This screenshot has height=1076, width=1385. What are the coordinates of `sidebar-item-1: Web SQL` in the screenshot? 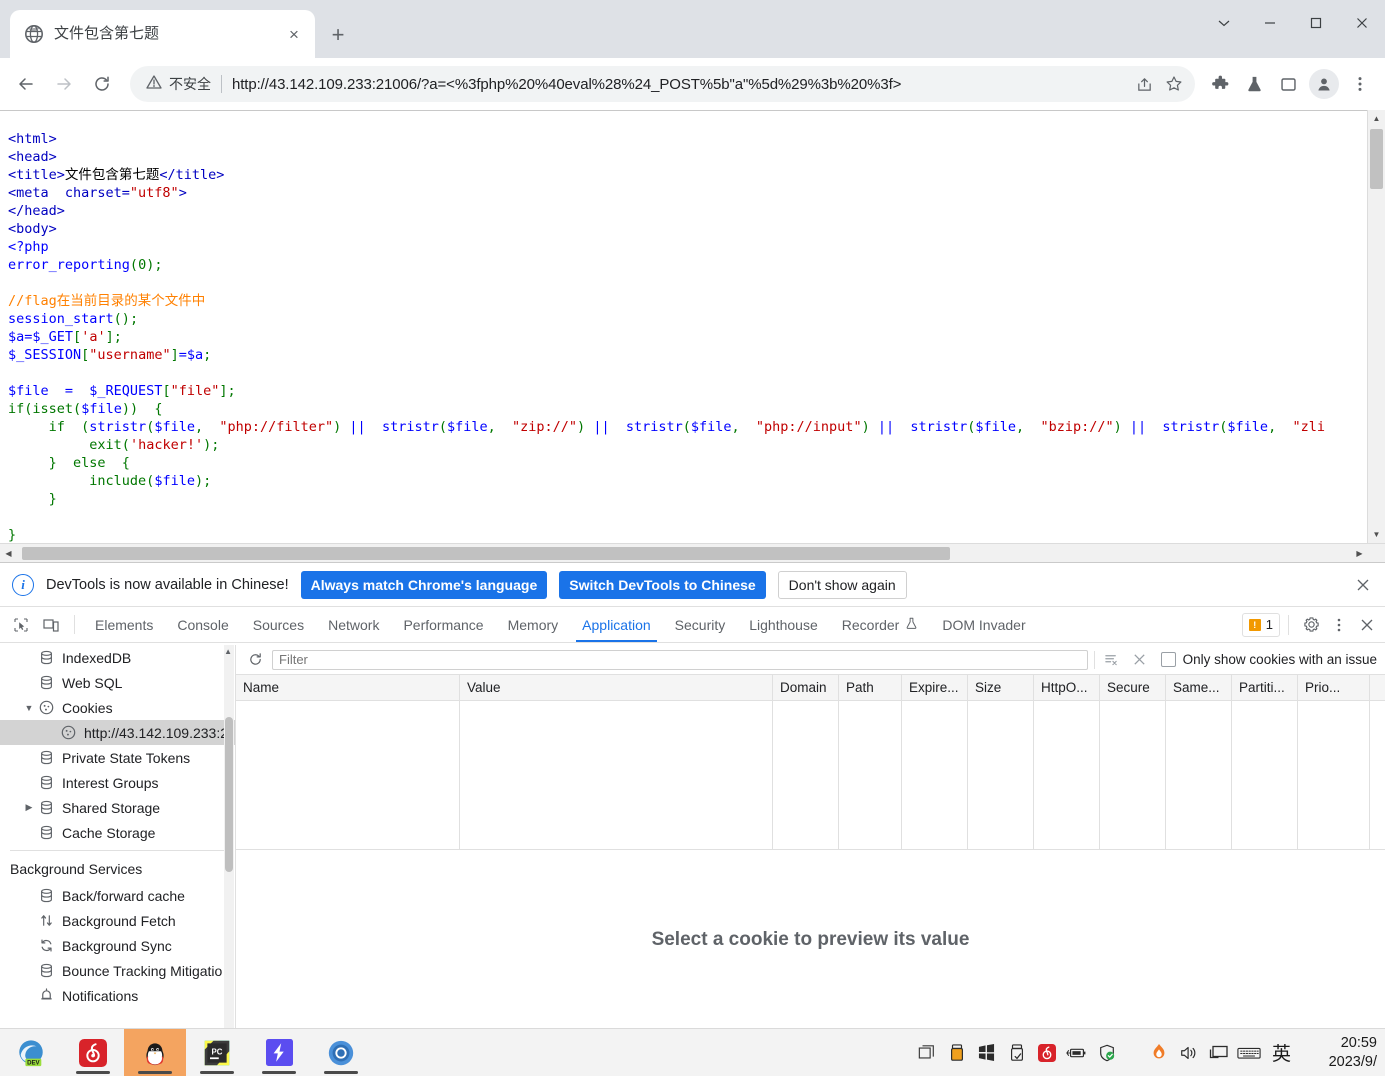 It's located at (117, 682).